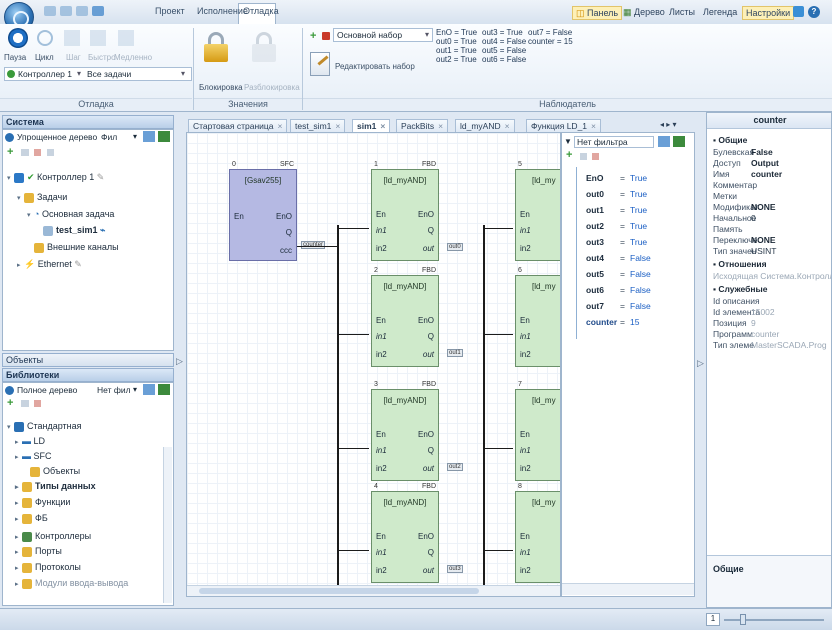 This screenshot has width=832, height=630. What do you see at coordinates (318, 125) in the screenshot?
I see `tab-test-sim1: test_sim1 ×` at bounding box center [318, 125].